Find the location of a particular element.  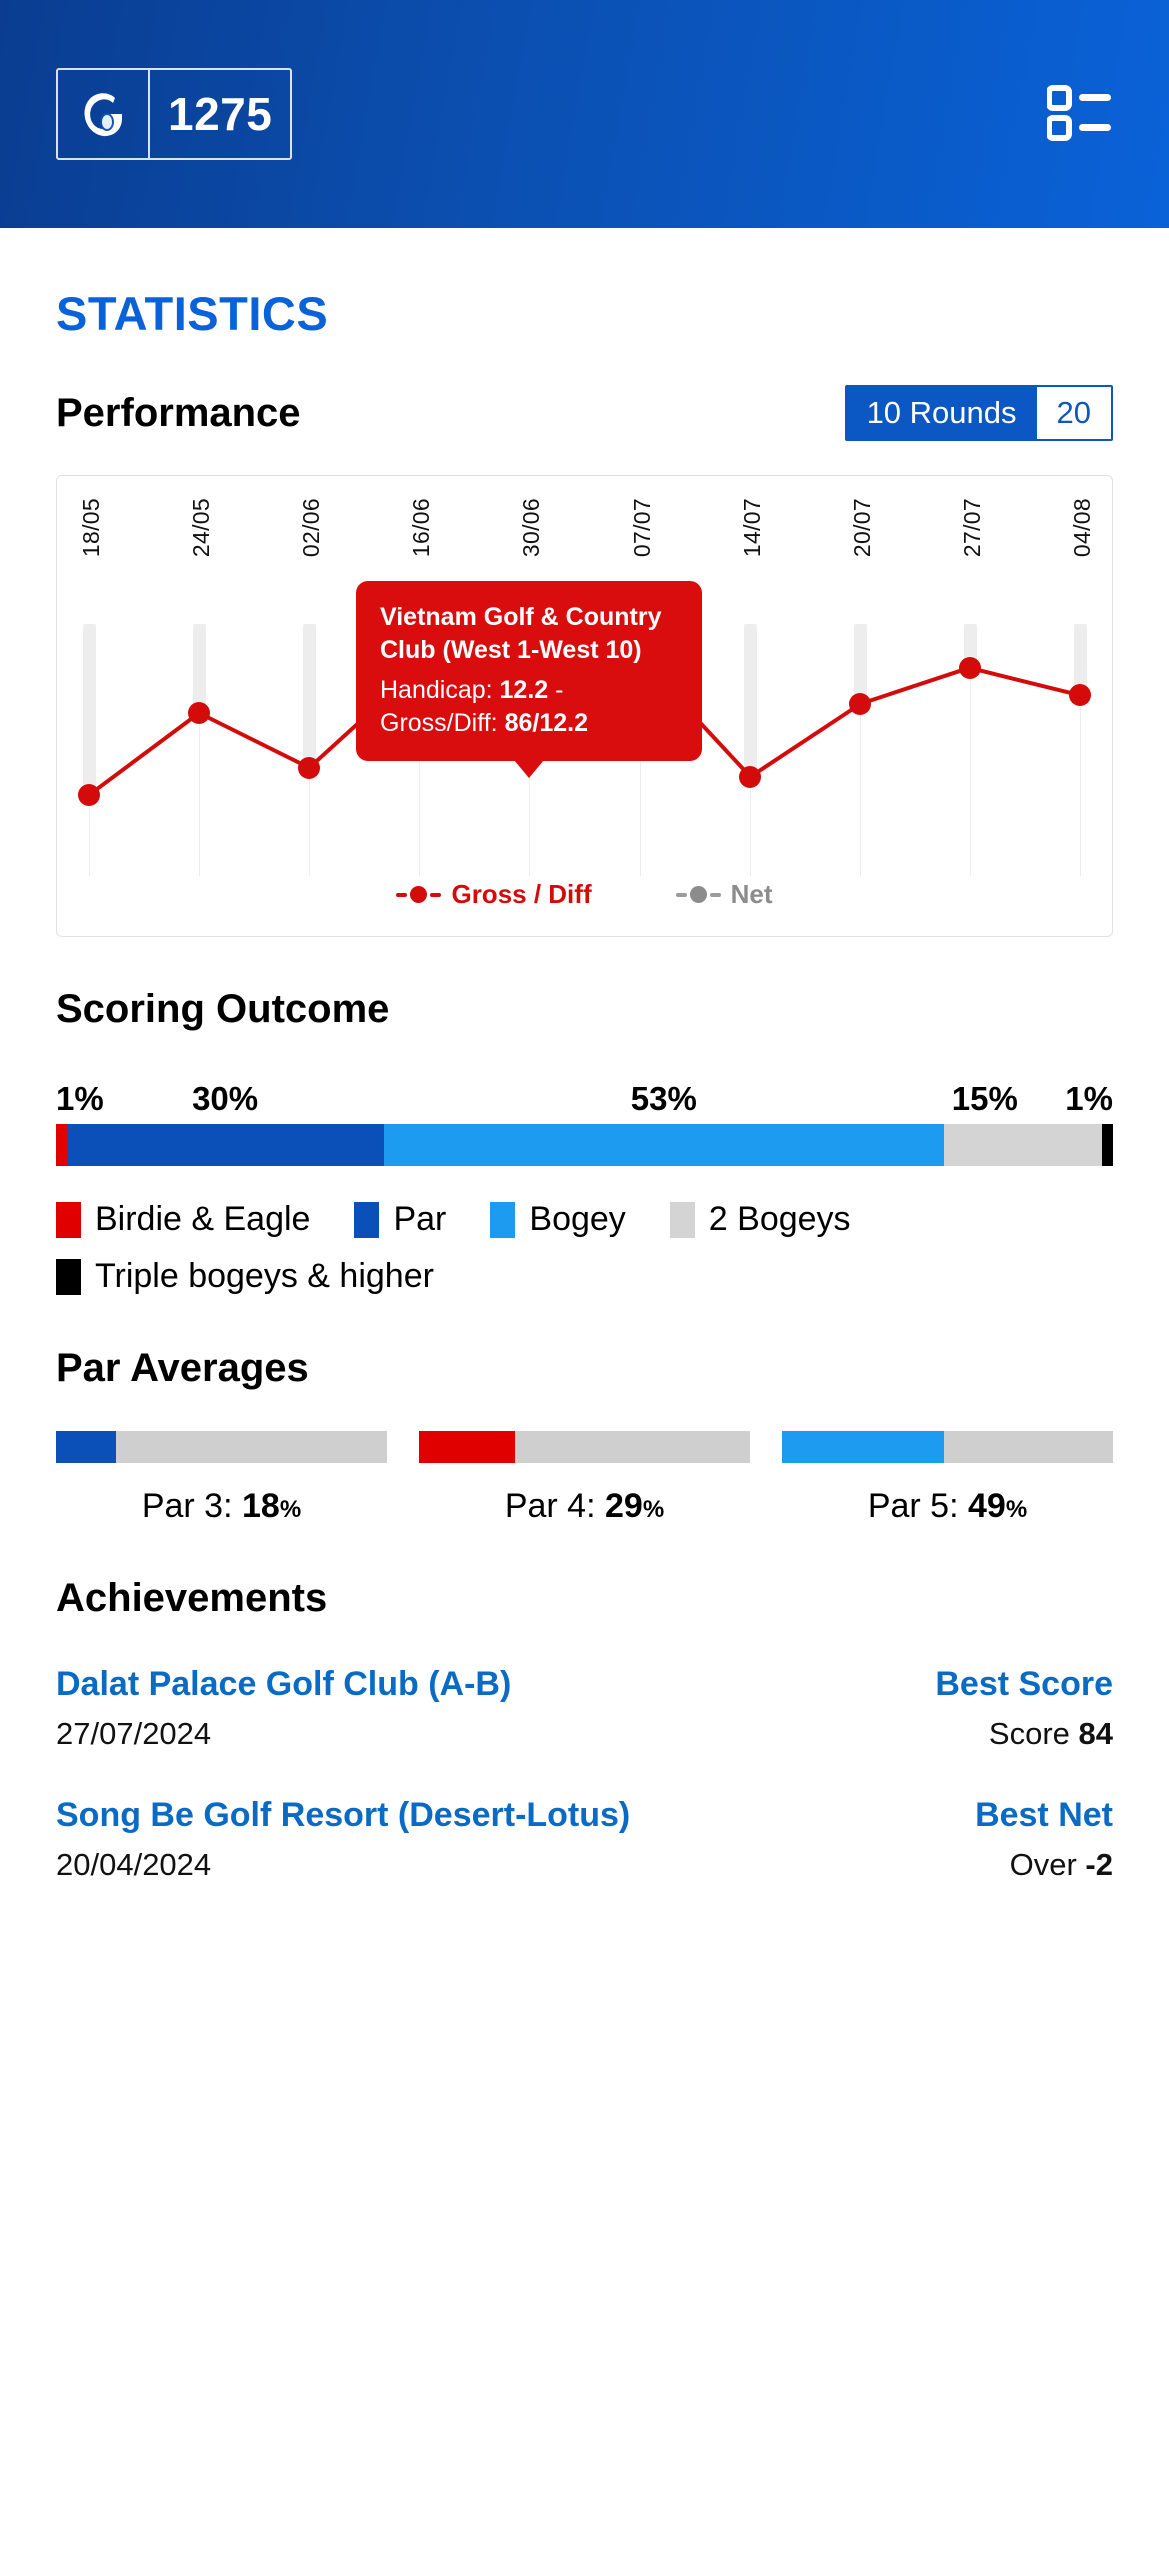

legend-label-bogey: Bogey is located at coordinates (577, 1219).